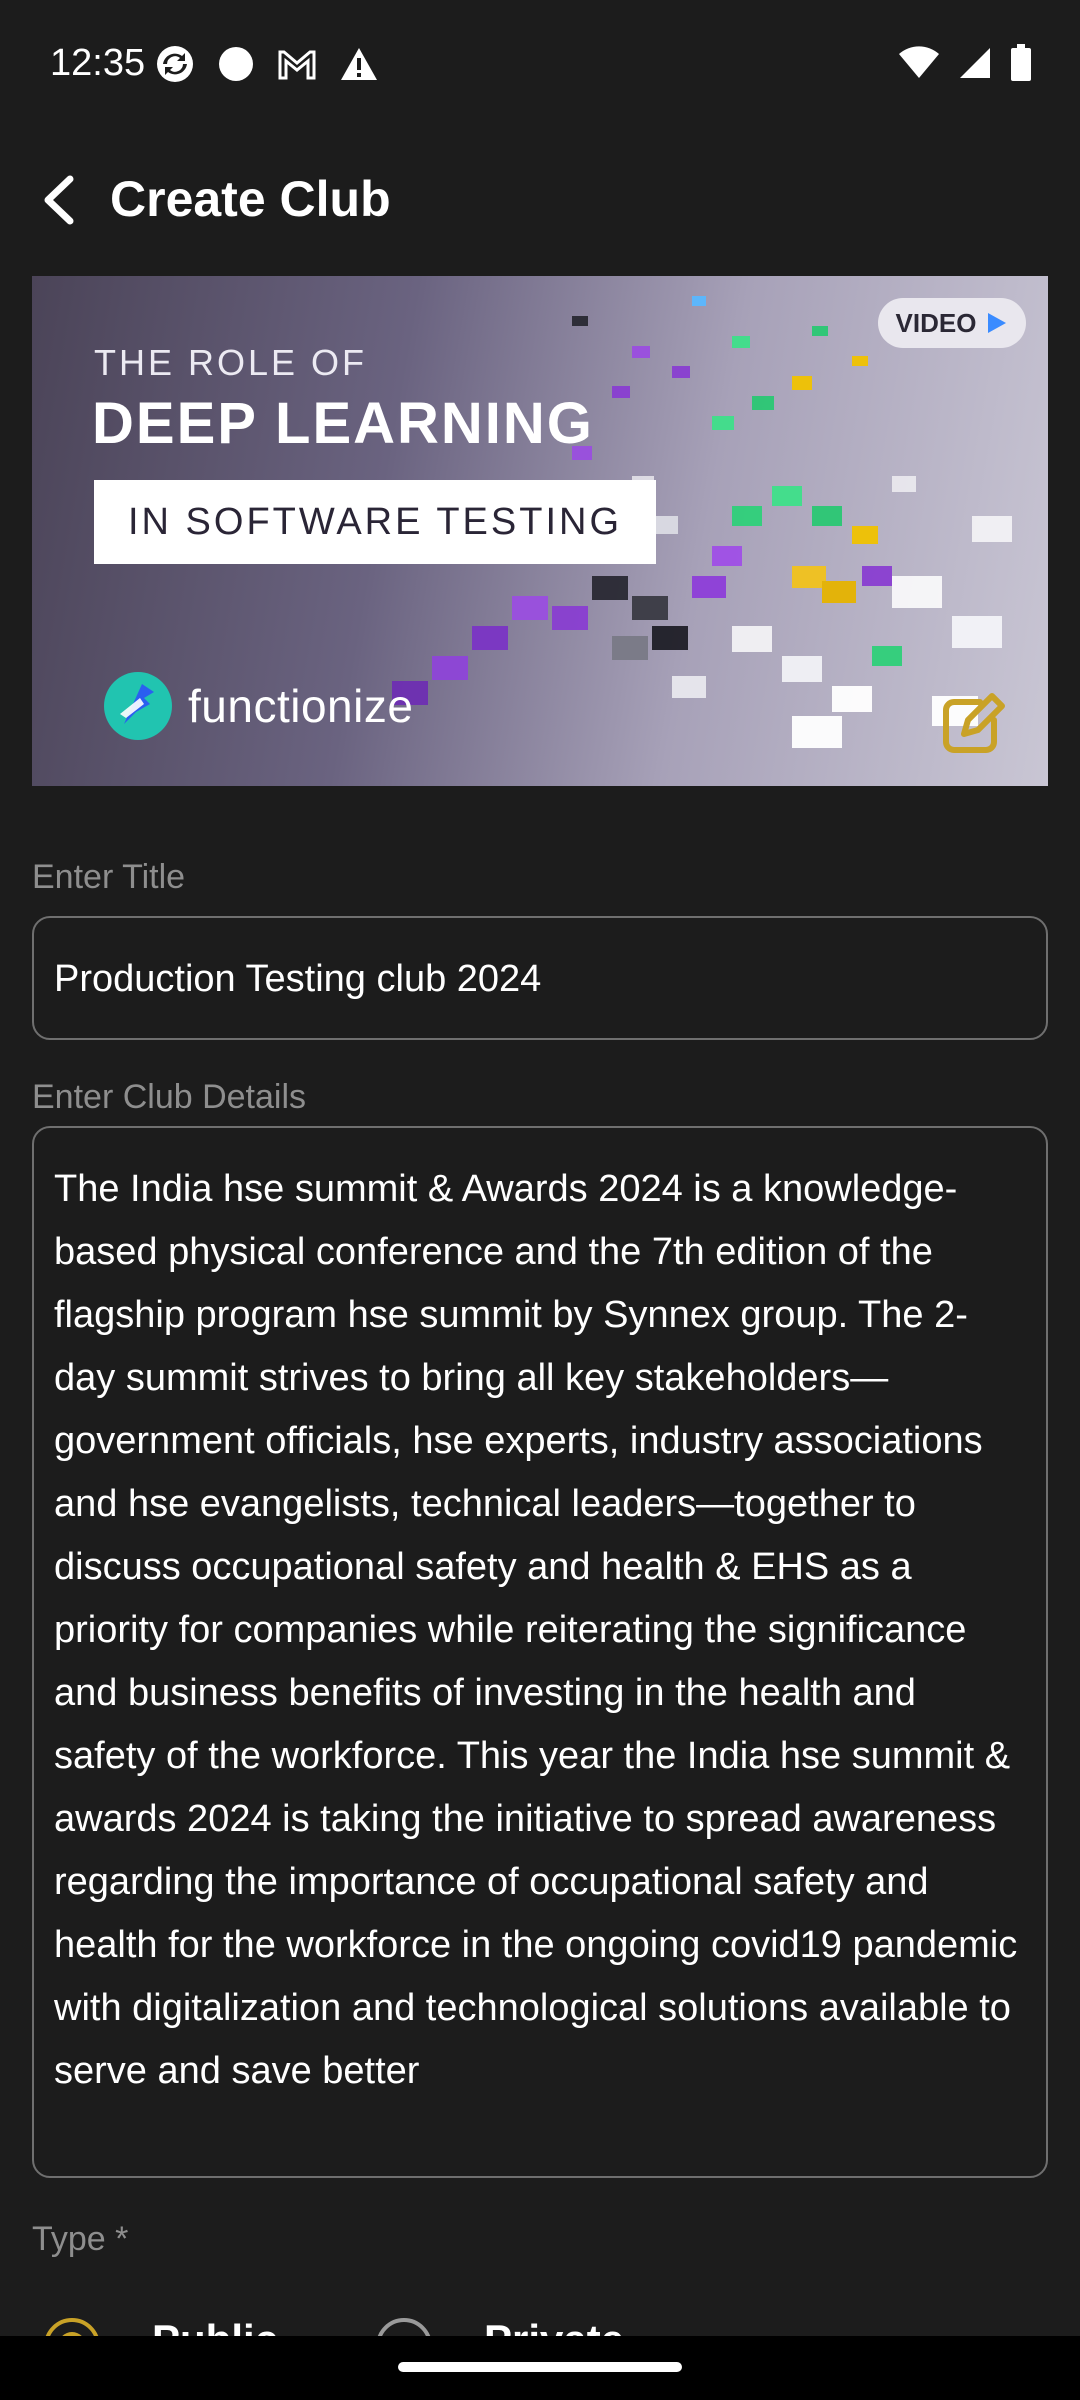 This screenshot has height=2400, width=1080. Describe the element at coordinates (301, 706) in the screenshot. I see `brand-name: functionize` at that location.